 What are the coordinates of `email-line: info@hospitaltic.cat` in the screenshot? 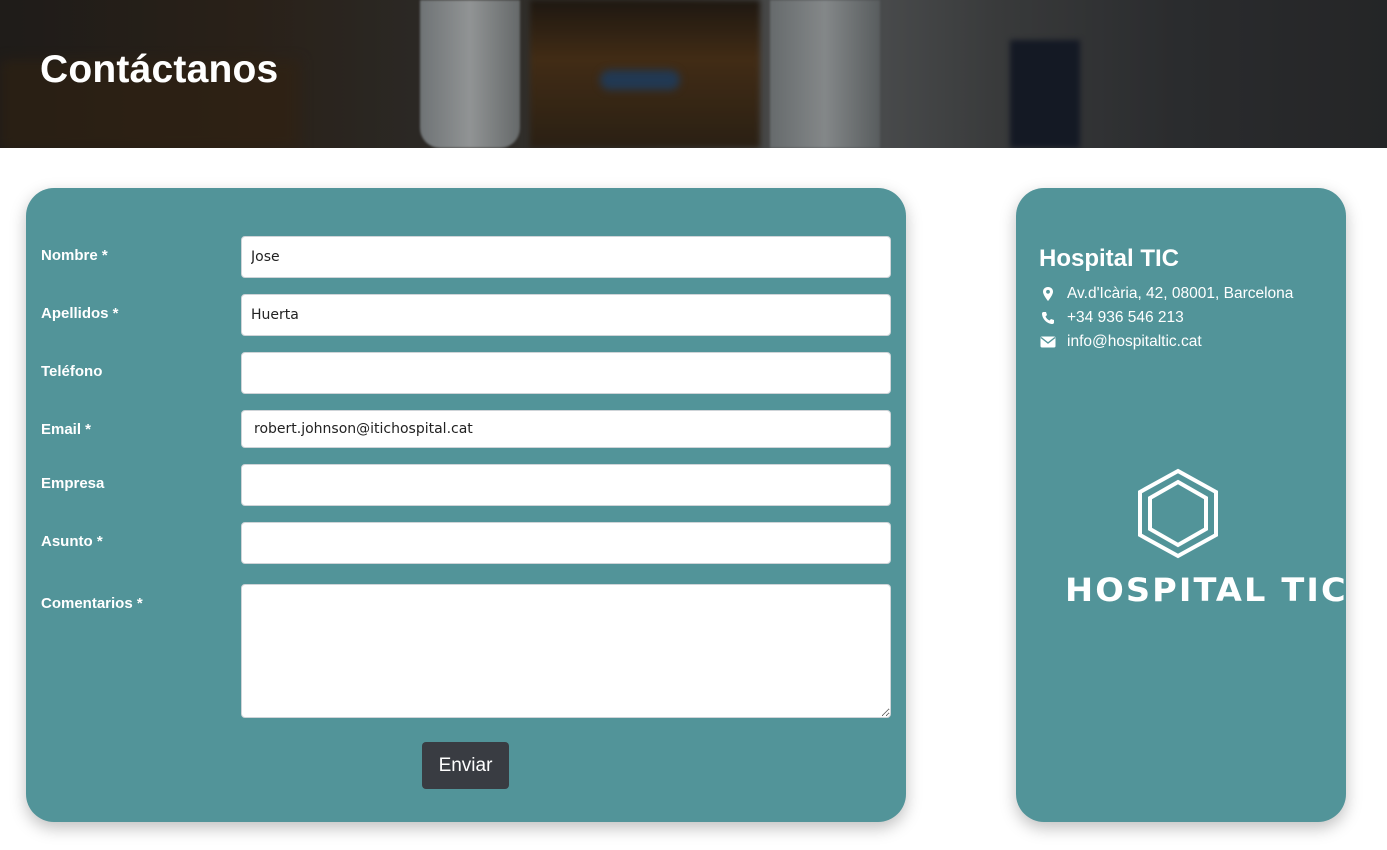 It's located at (1120, 342).